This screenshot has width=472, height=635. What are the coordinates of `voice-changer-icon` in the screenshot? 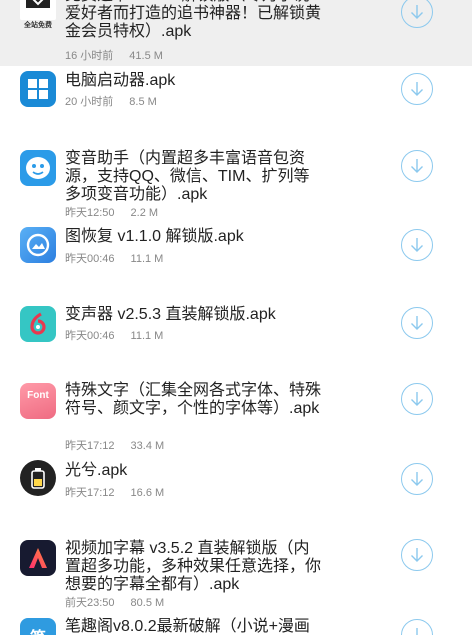 It's located at (38, 168).